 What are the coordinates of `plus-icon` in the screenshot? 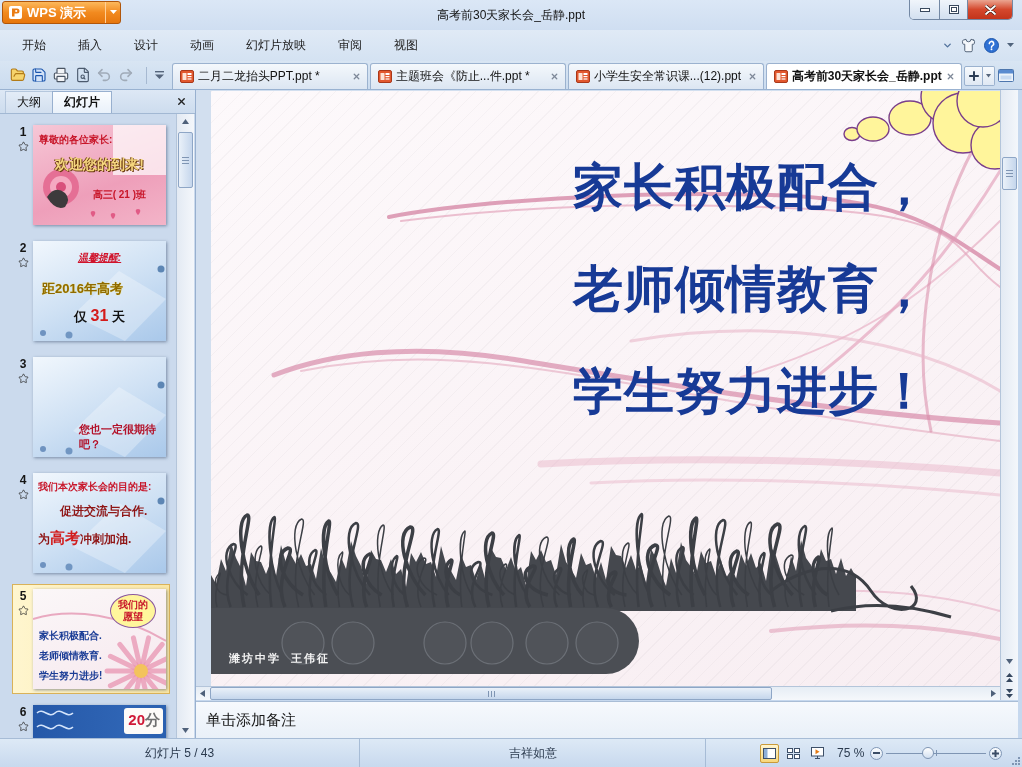 It's located at (996, 753).